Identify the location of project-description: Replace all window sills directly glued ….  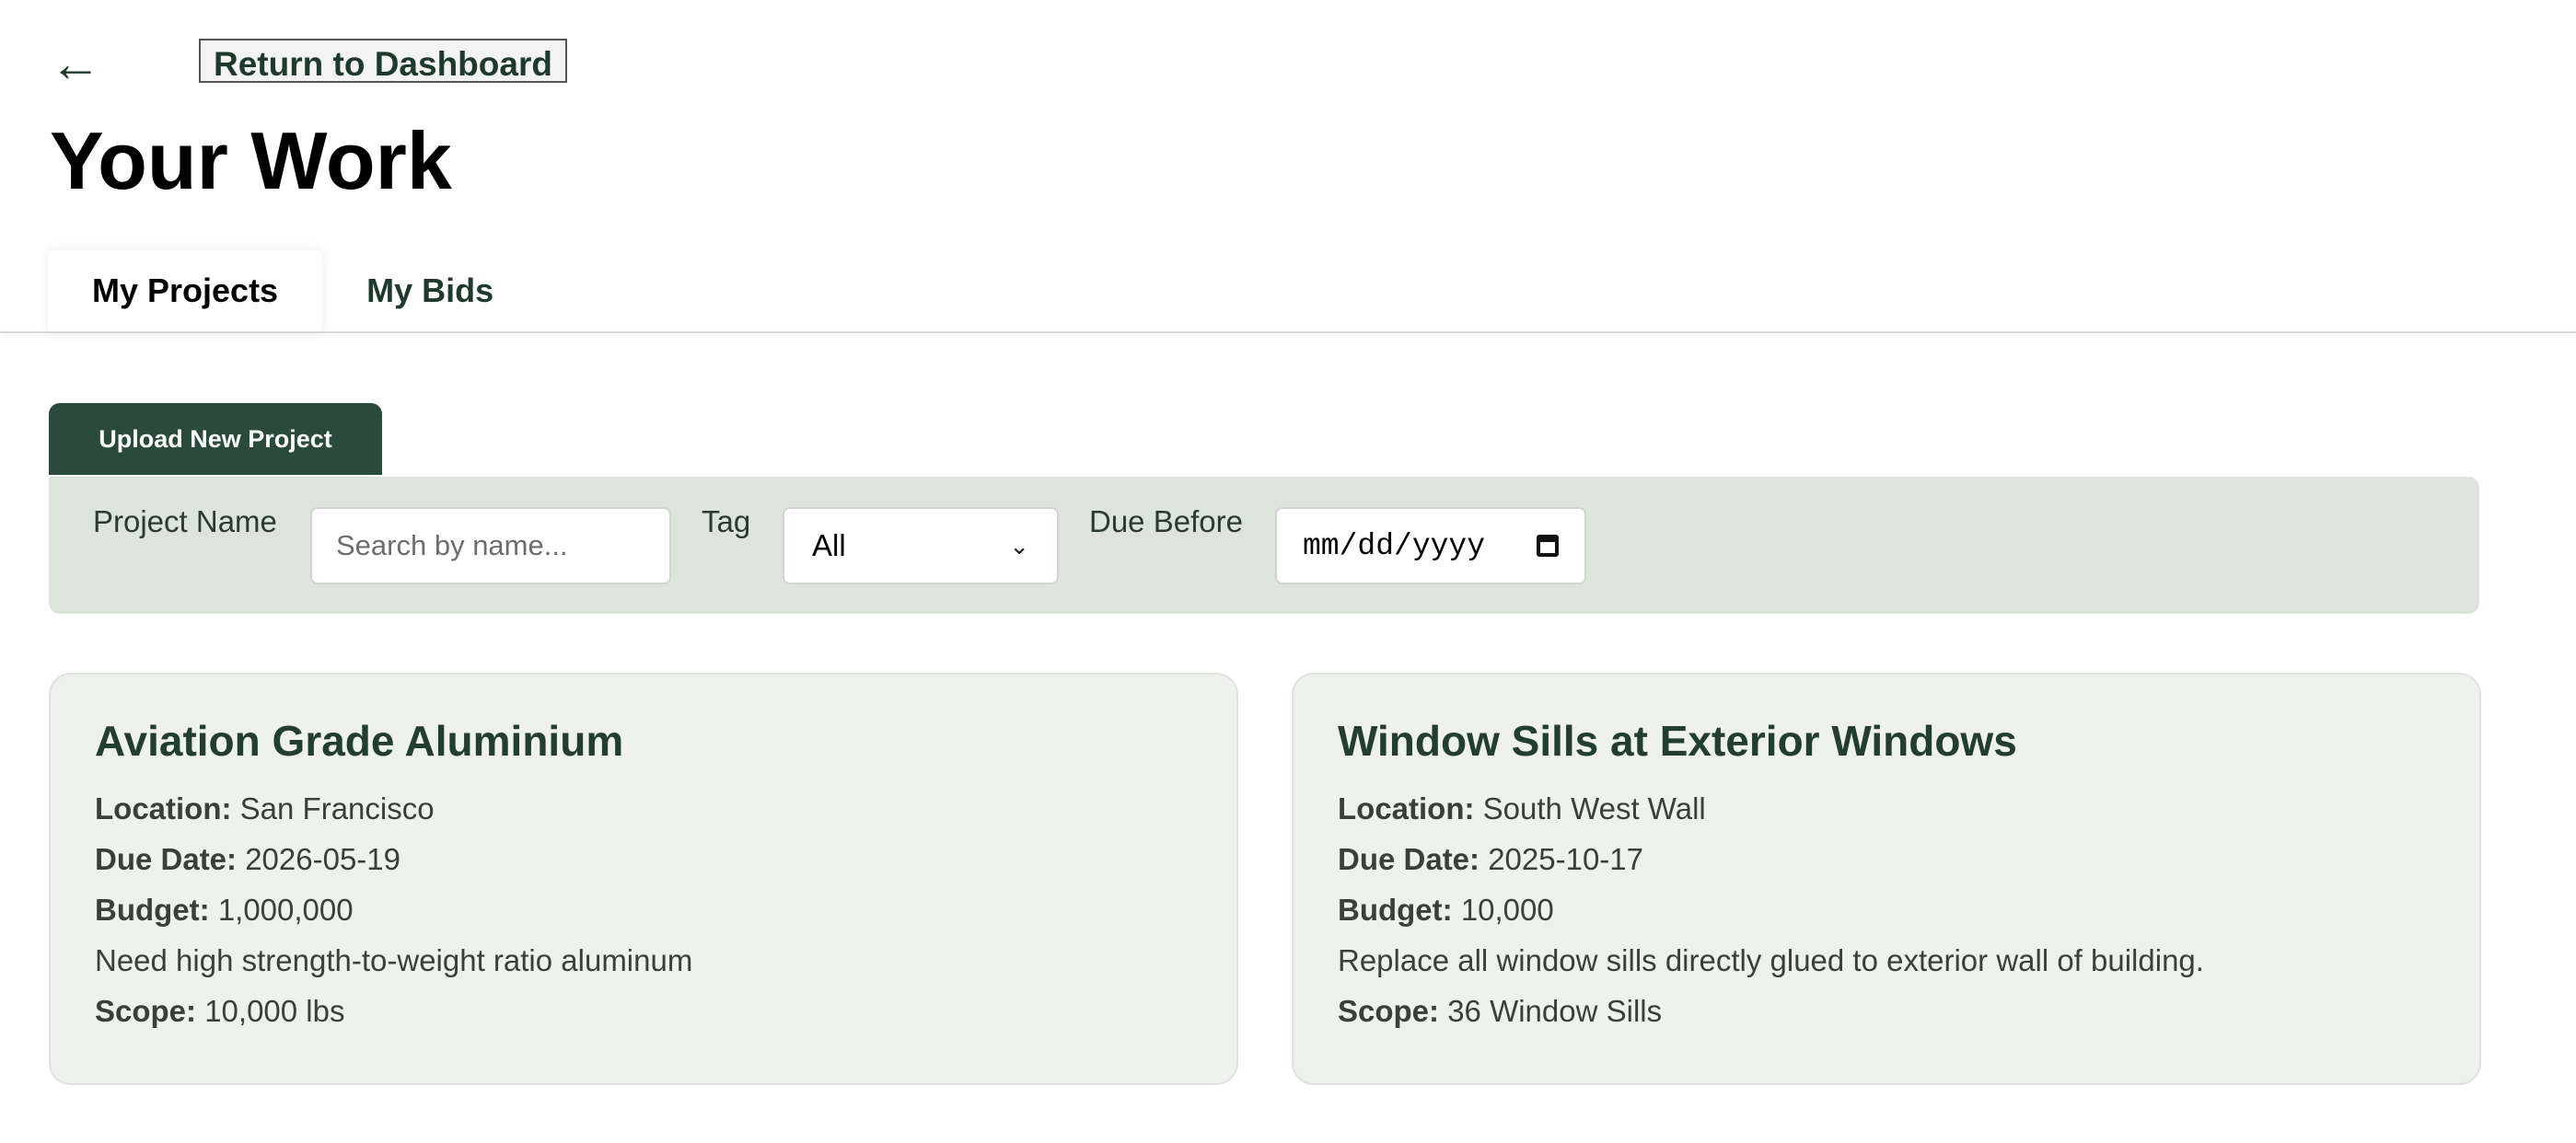
(1771, 960).